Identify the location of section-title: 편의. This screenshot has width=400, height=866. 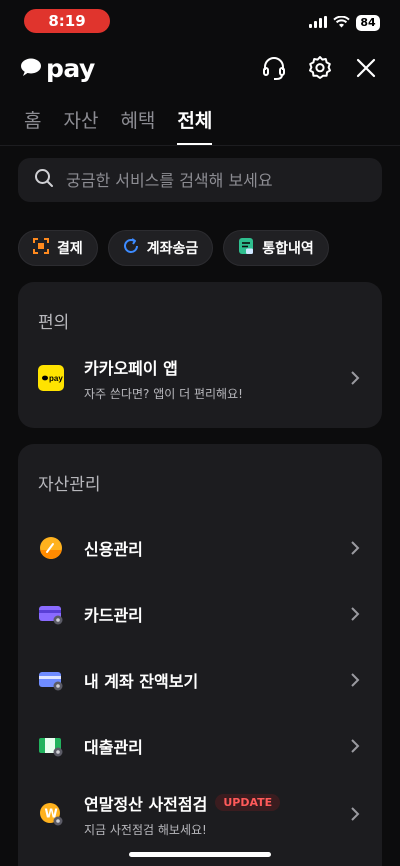
(54, 323).